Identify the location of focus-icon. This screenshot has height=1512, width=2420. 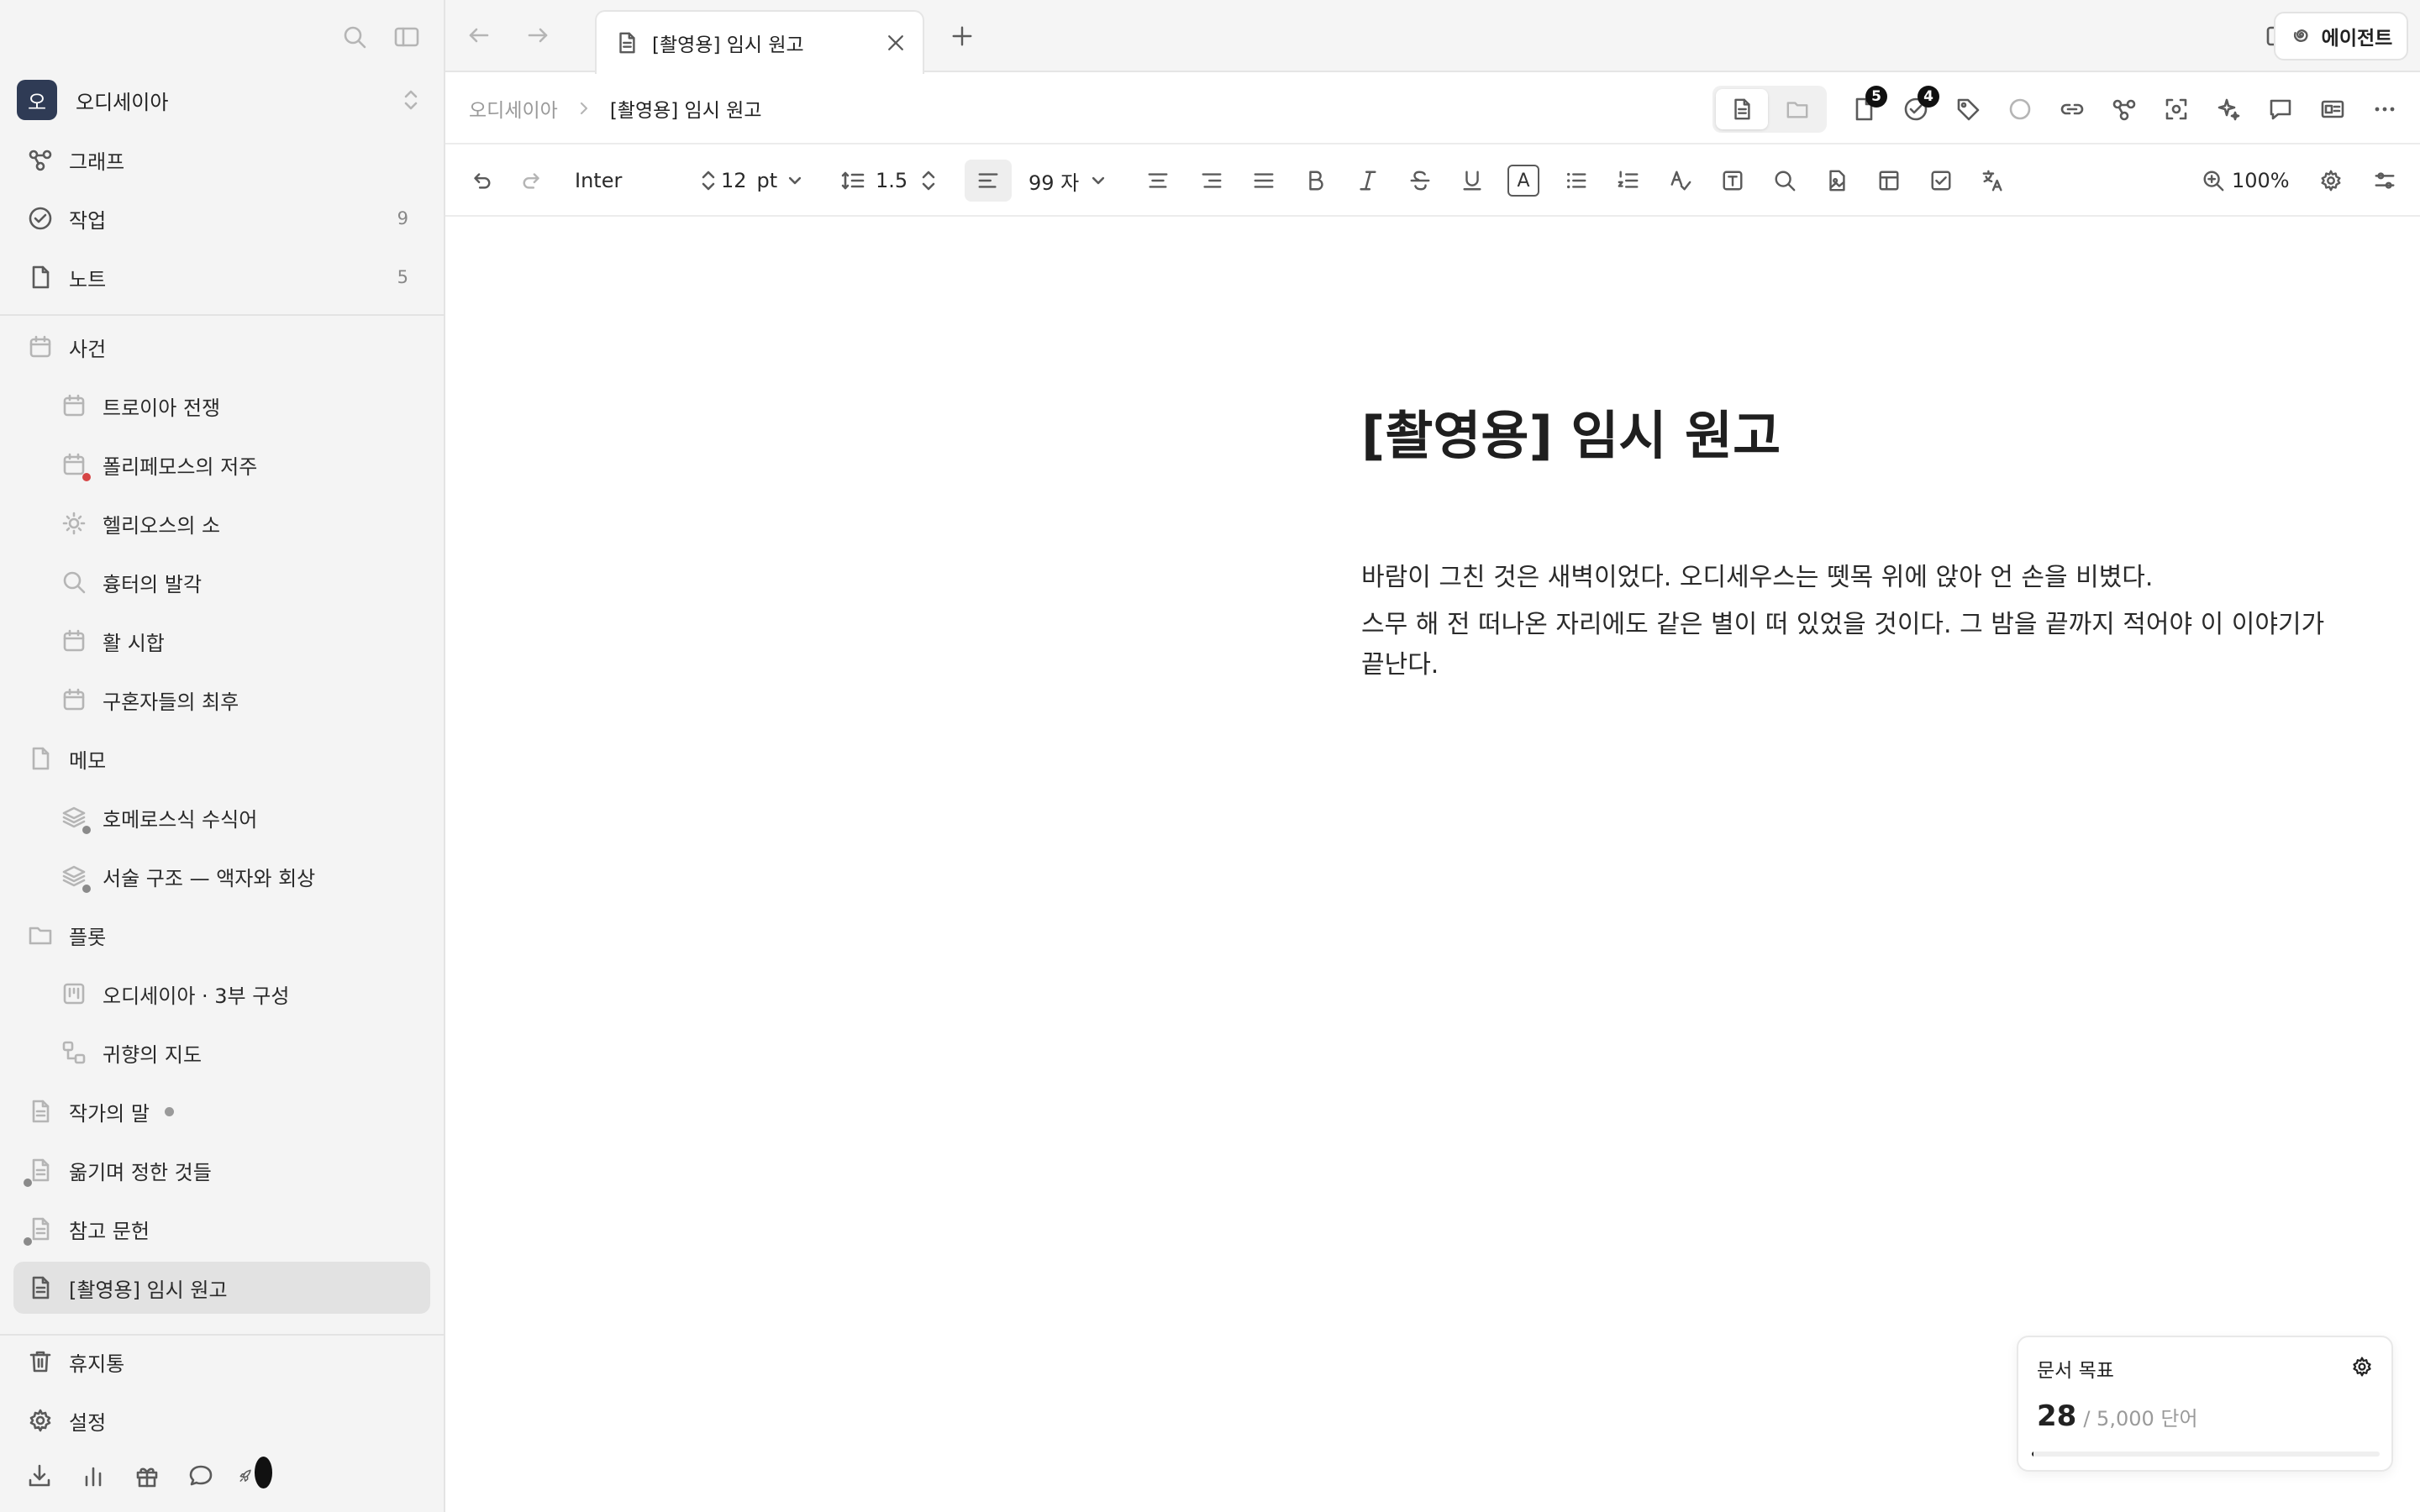
(2176, 109).